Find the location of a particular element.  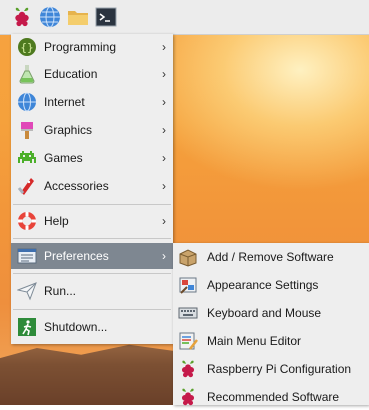

menu-item-education: Education › is located at coordinates (92, 74).